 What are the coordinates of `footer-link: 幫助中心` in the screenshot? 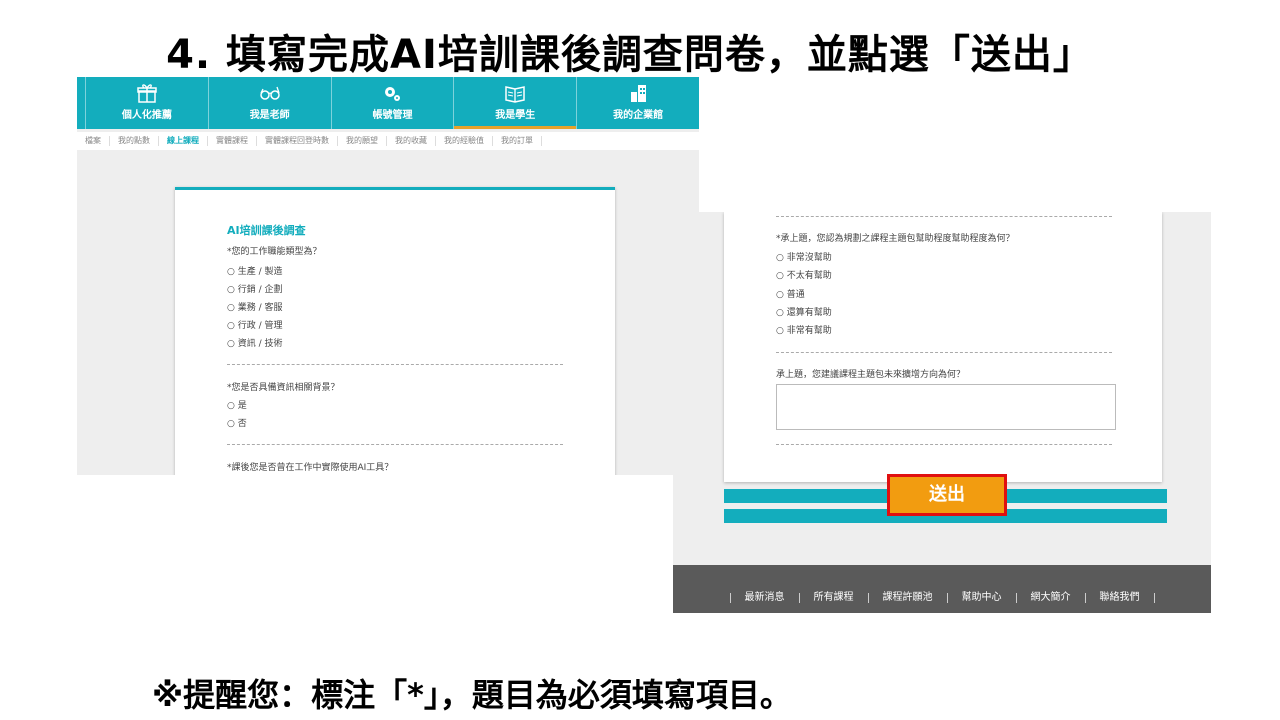 It's located at (981, 598).